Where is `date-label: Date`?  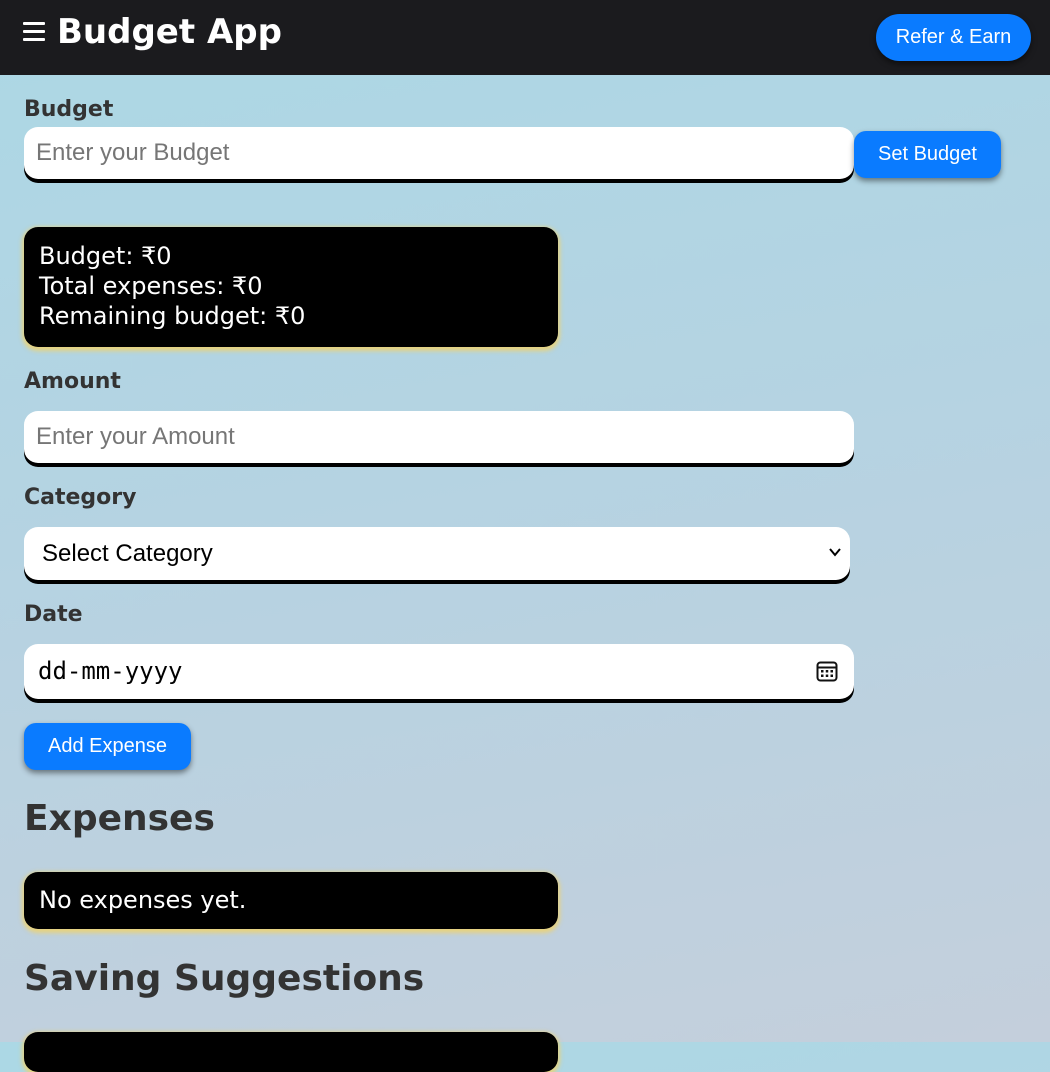
date-label: Date is located at coordinates (53, 614).